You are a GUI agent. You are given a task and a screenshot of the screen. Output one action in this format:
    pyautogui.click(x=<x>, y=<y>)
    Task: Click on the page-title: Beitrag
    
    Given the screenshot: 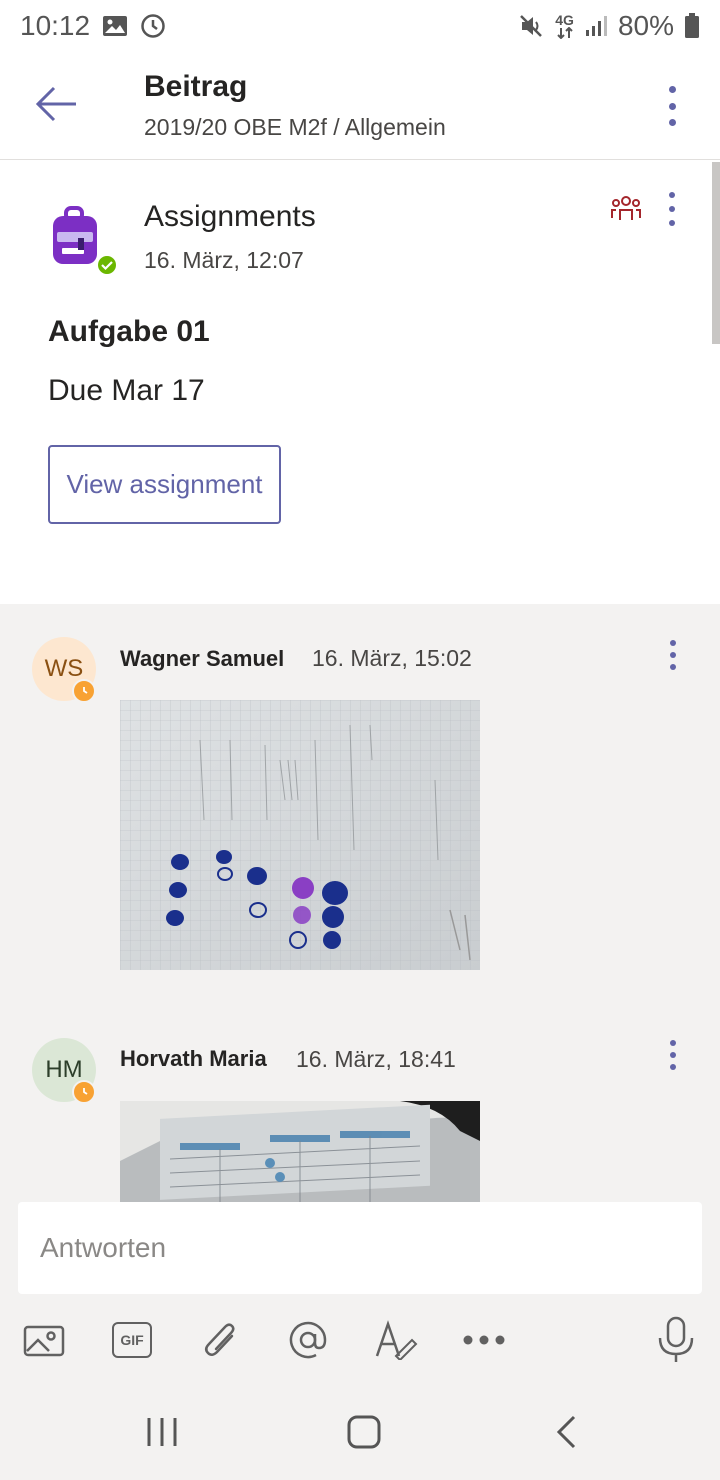 What is the action you would take?
    pyautogui.click(x=196, y=86)
    